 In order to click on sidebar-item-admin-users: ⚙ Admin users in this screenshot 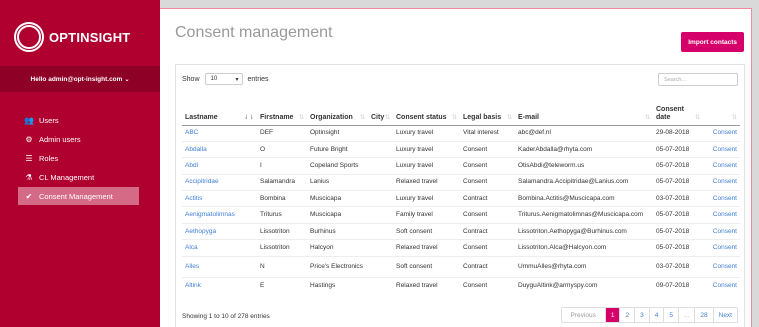, I will do `click(80, 139)`.